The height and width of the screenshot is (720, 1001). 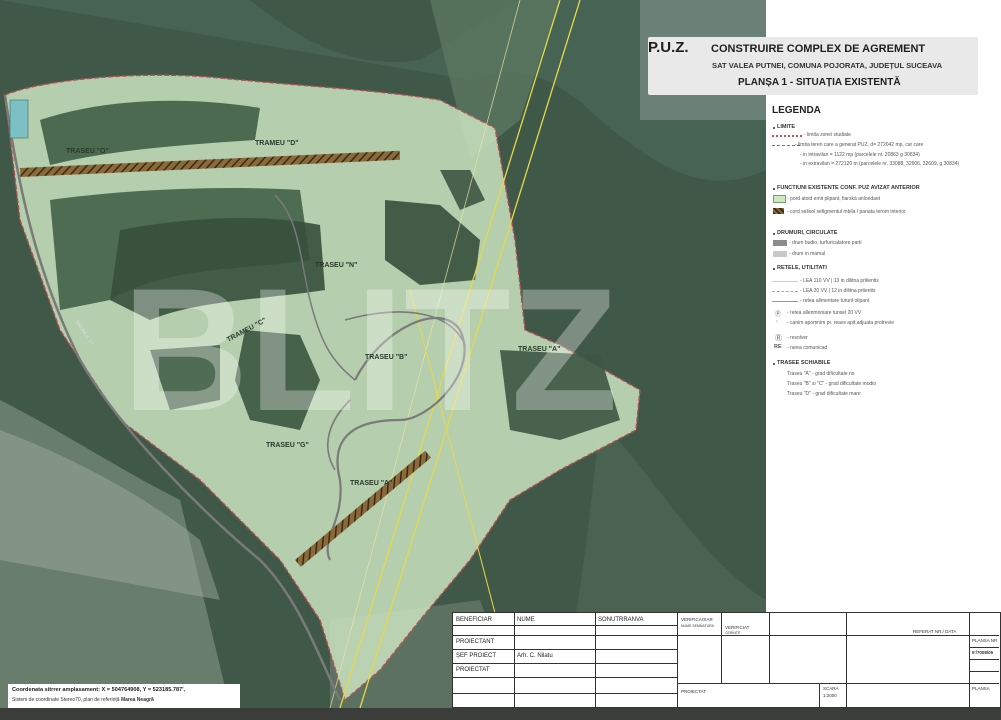 What do you see at coordinates (821, 374) in the screenshot?
I see `legend-item: Traseu "A" - grad dificultate no` at bounding box center [821, 374].